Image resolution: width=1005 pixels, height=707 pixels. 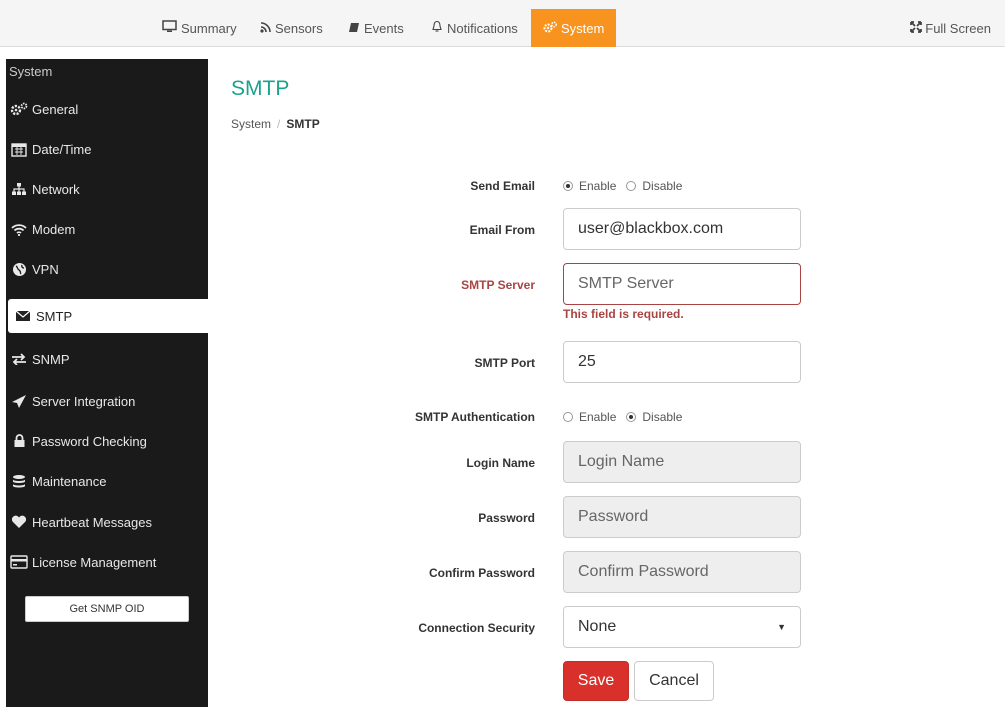 I want to click on login-name-label: Login Name, so click(x=500, y=463).